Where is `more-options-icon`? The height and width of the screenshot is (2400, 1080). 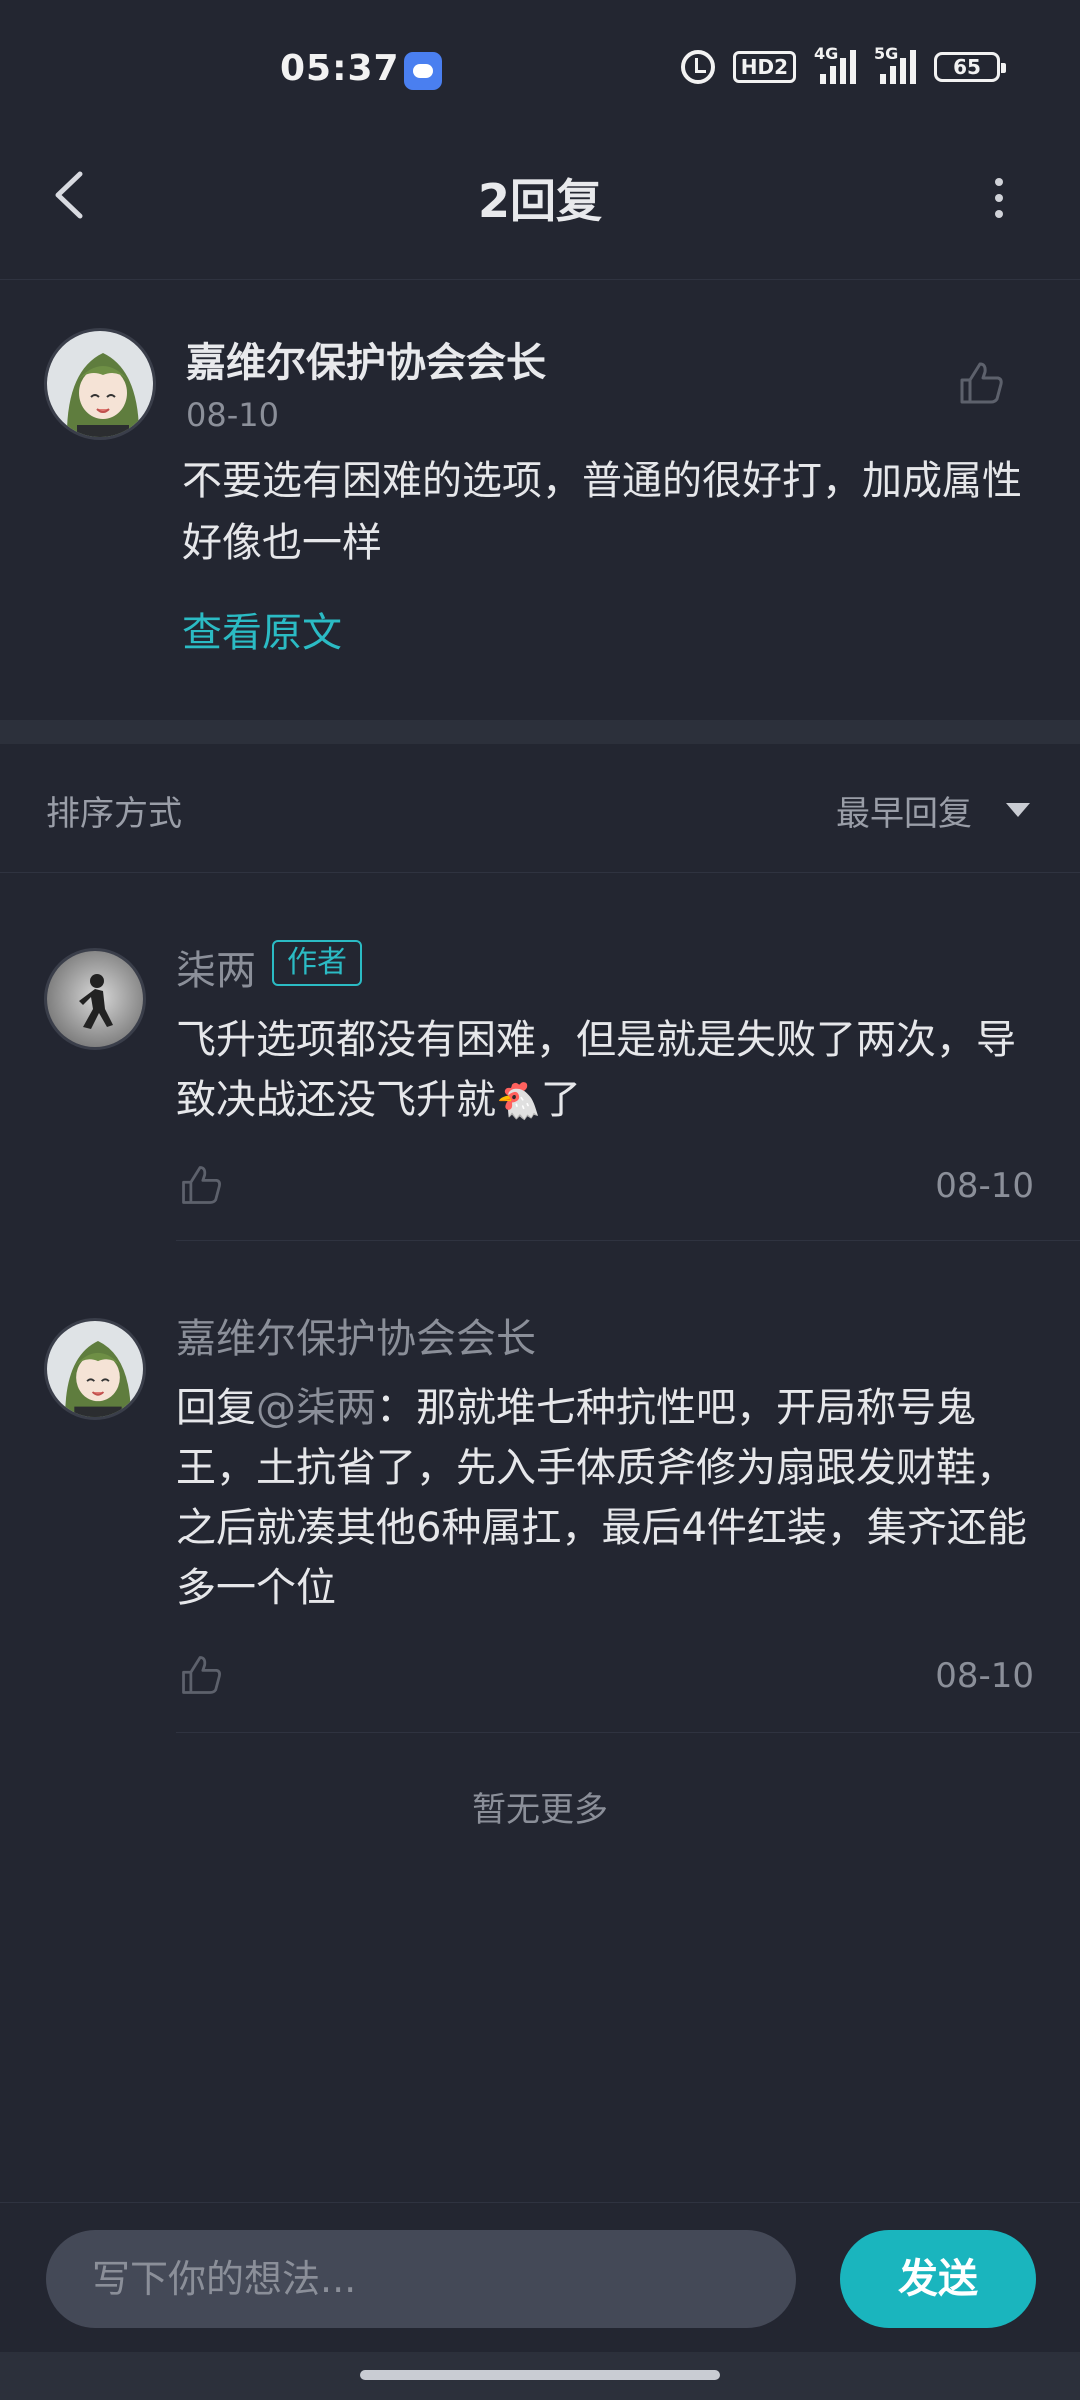 more-options-icon is located at coordinates (999, 198).